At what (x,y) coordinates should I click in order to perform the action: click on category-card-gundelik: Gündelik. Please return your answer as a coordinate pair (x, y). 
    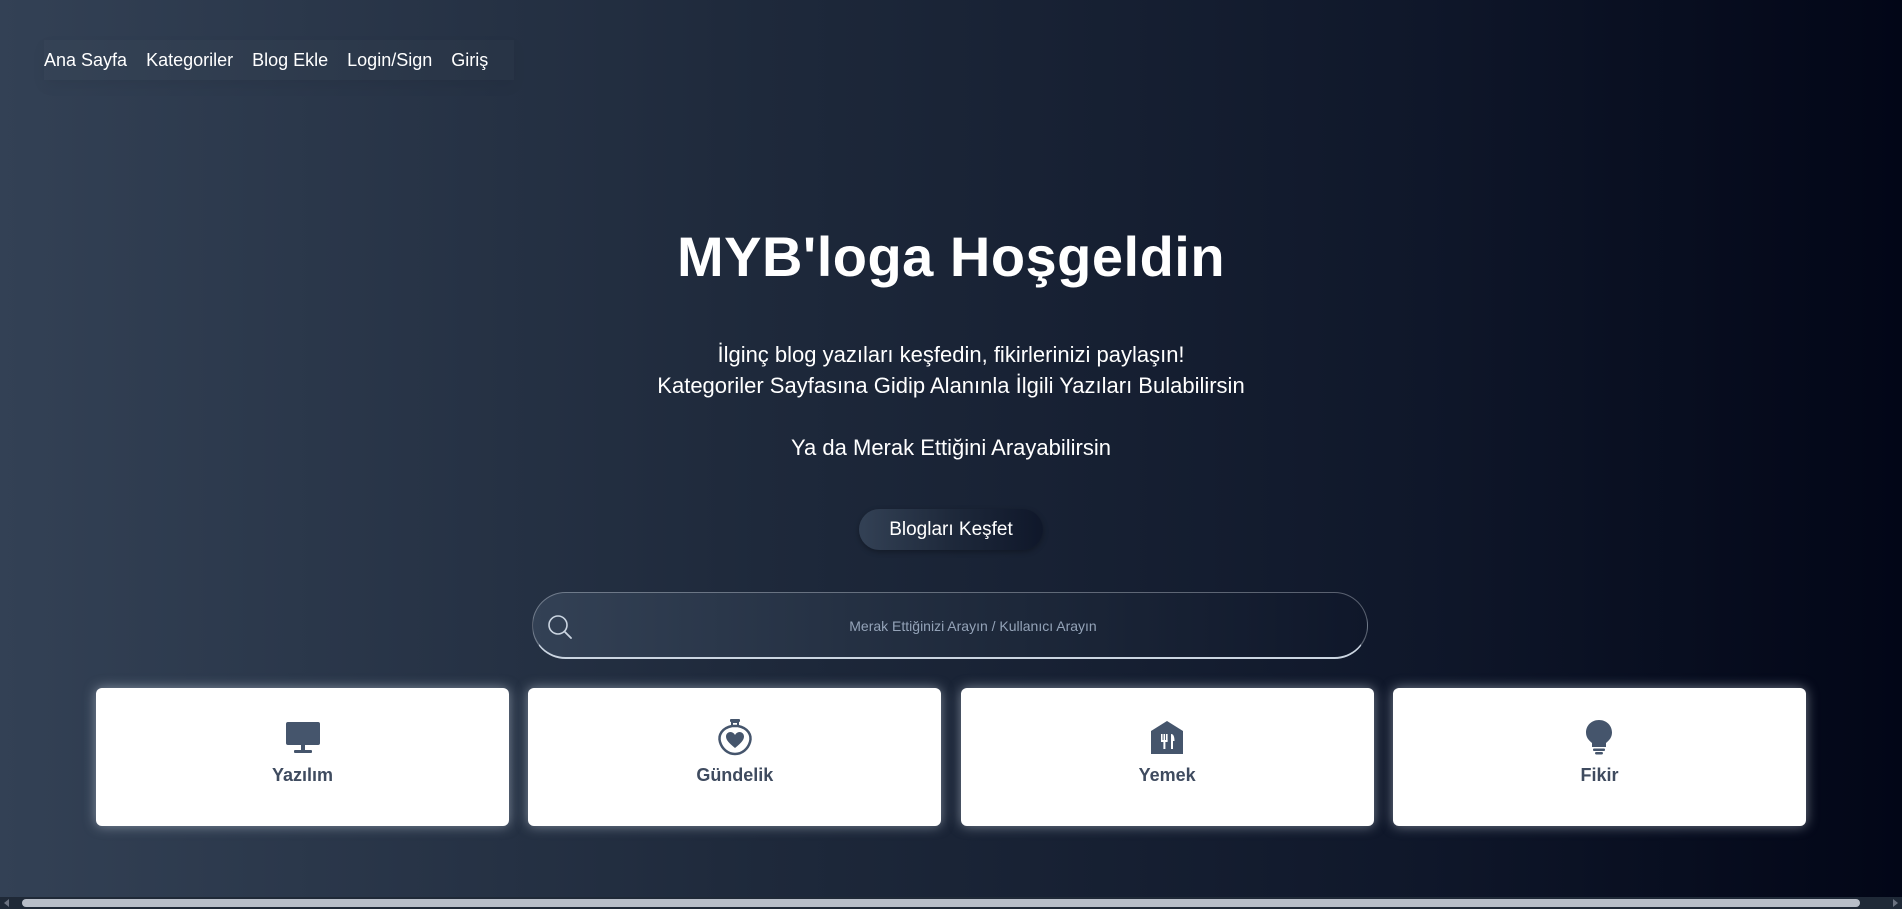
    Looking at the image, I should click on (735, 757).